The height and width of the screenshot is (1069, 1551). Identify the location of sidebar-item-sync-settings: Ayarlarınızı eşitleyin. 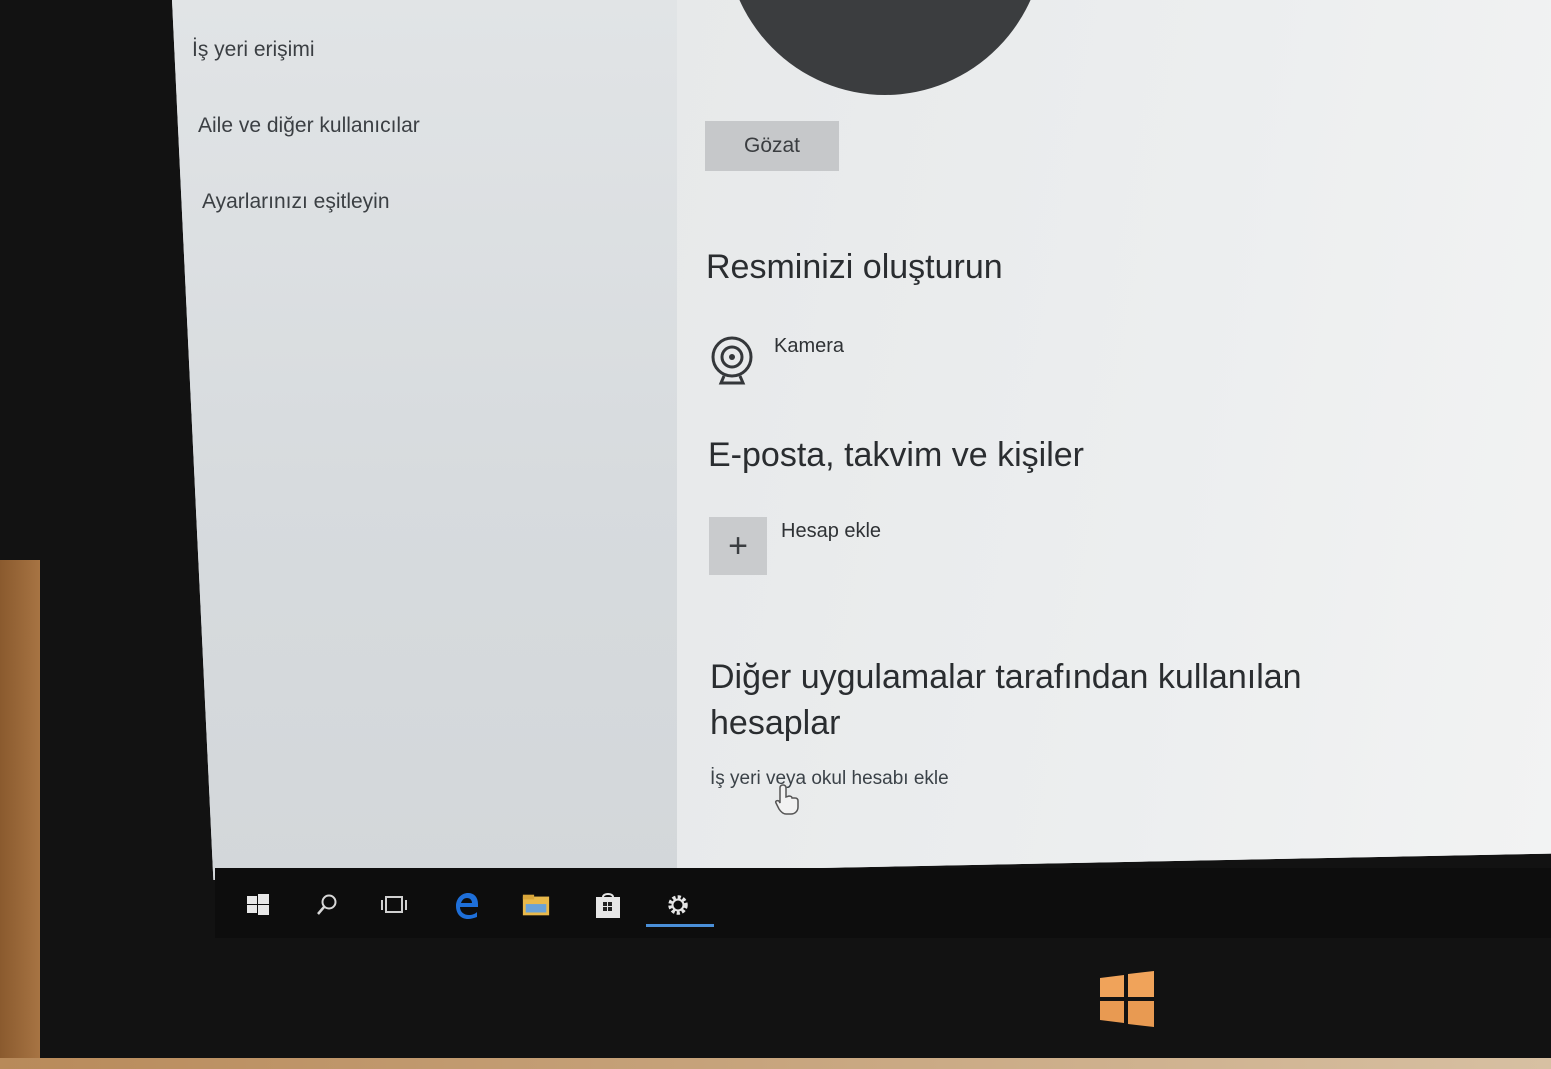
(296, 202).